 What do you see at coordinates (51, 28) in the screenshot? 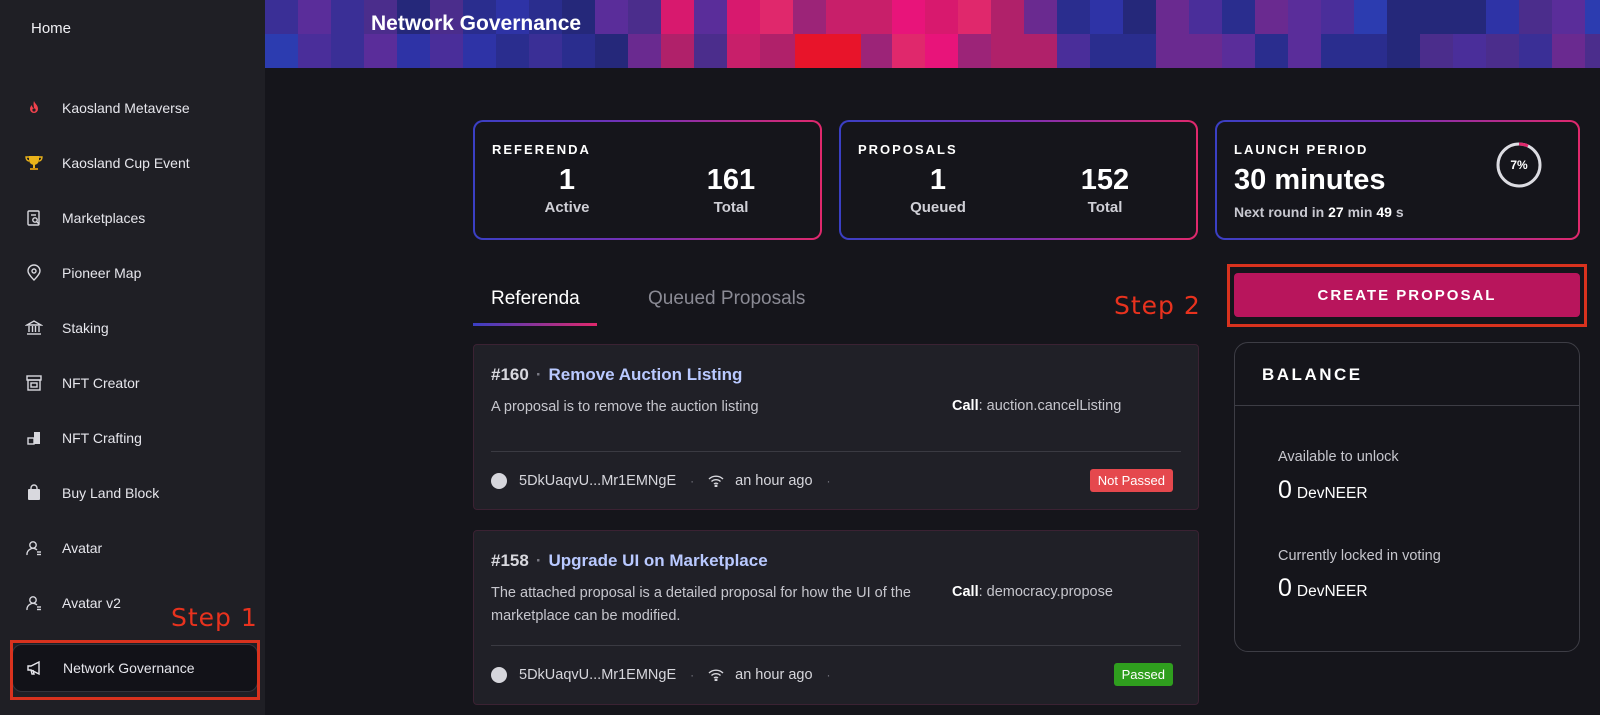
I see `sidebar-item-home: Home` at bounding box center [51, 28].